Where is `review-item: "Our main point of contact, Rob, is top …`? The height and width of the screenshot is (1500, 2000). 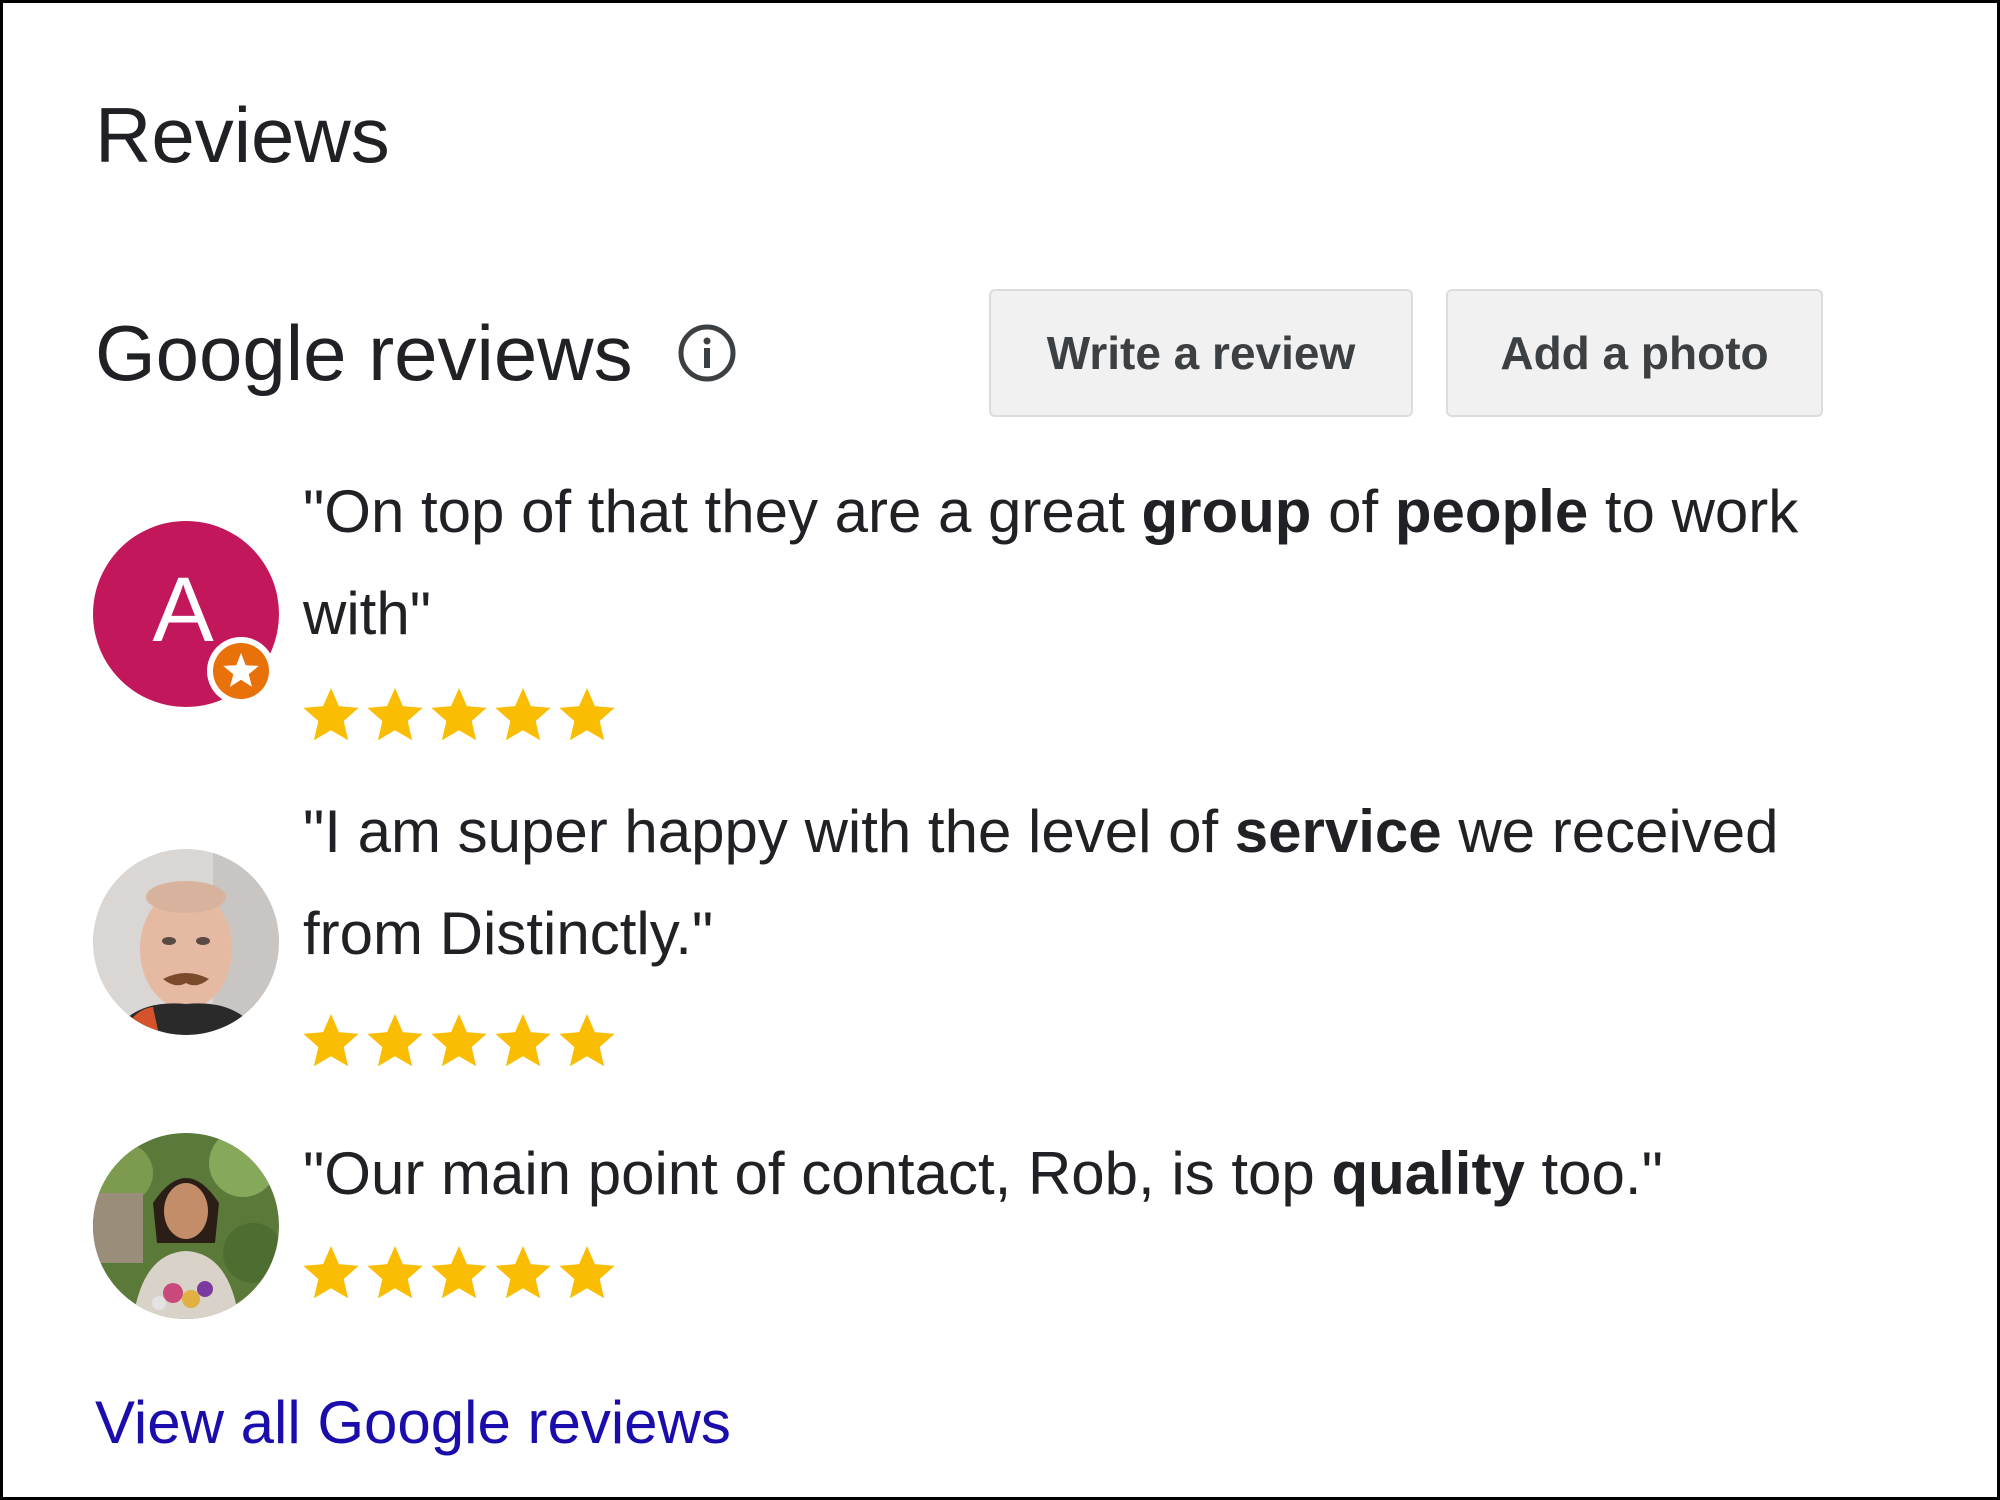
review-item: "Our main point of contact, Rob, is top … is located at coordinates (1003, 1223).